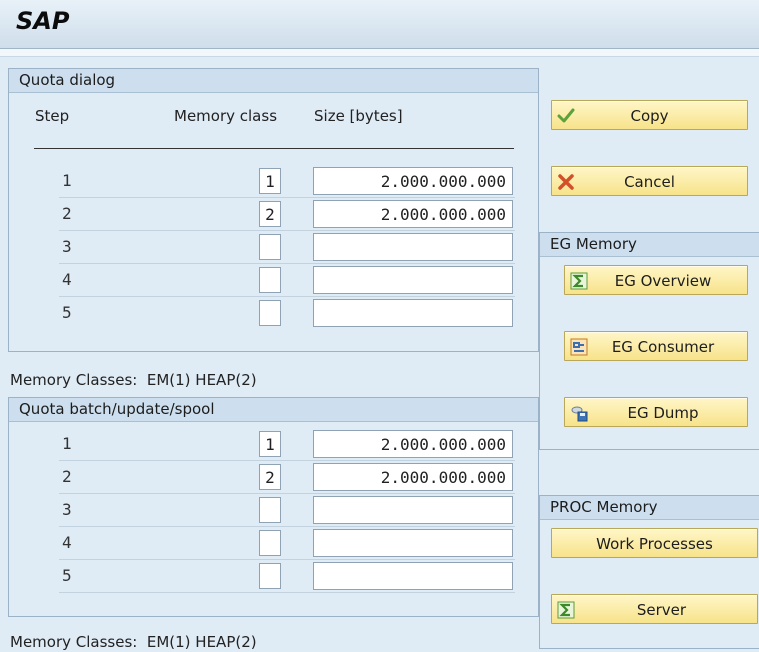 The width and height of the screenshot is (759, 652). I want to click on size-column-header: Size [bytes], so click(358, 116).